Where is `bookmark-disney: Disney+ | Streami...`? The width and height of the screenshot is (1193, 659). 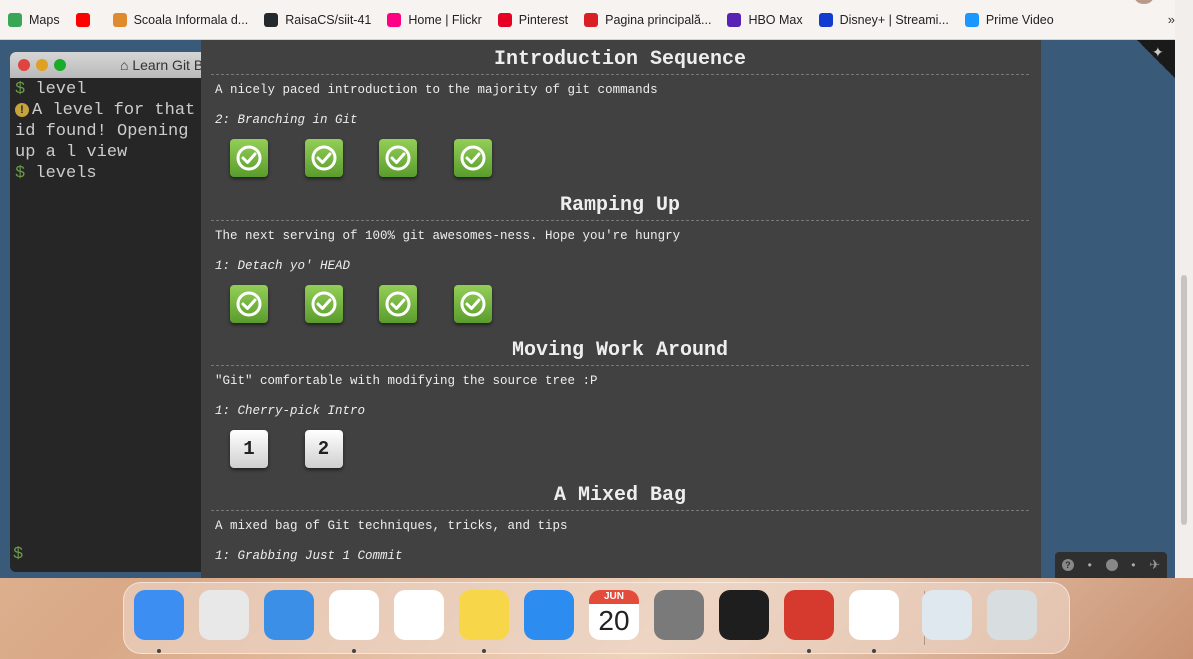
bookmark-disney: Disney+ | Streami... is located at coordinates (883, 19).